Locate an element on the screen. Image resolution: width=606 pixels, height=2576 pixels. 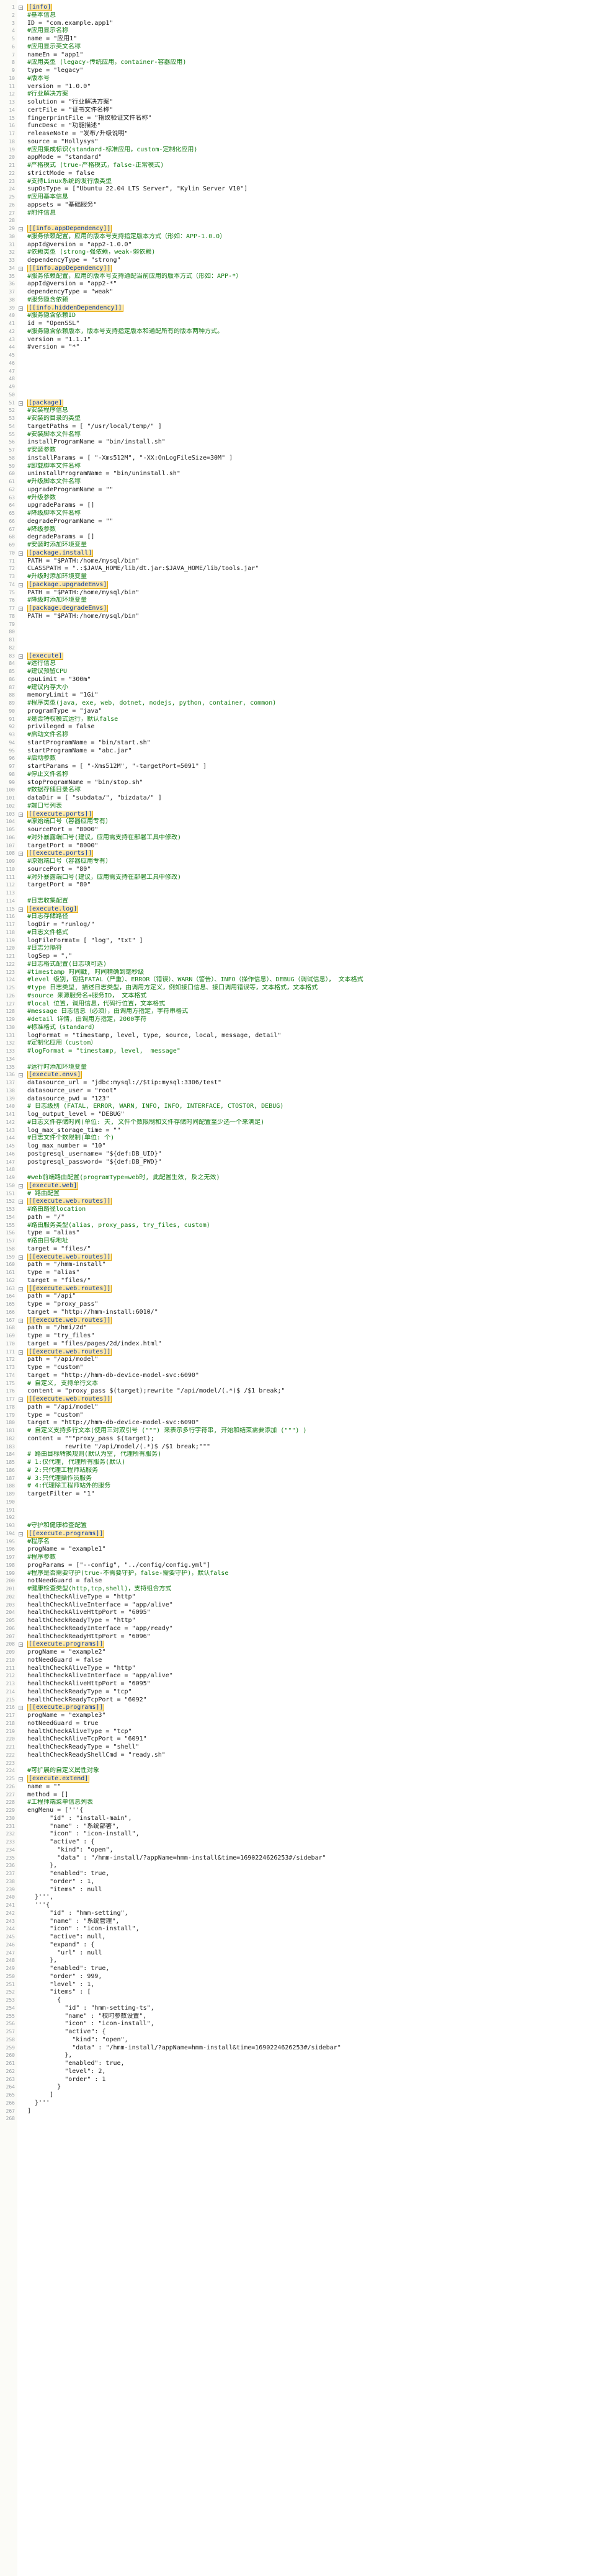
code-line: 55 #安装脚本文件名称 is located at coordinates (303, 435).